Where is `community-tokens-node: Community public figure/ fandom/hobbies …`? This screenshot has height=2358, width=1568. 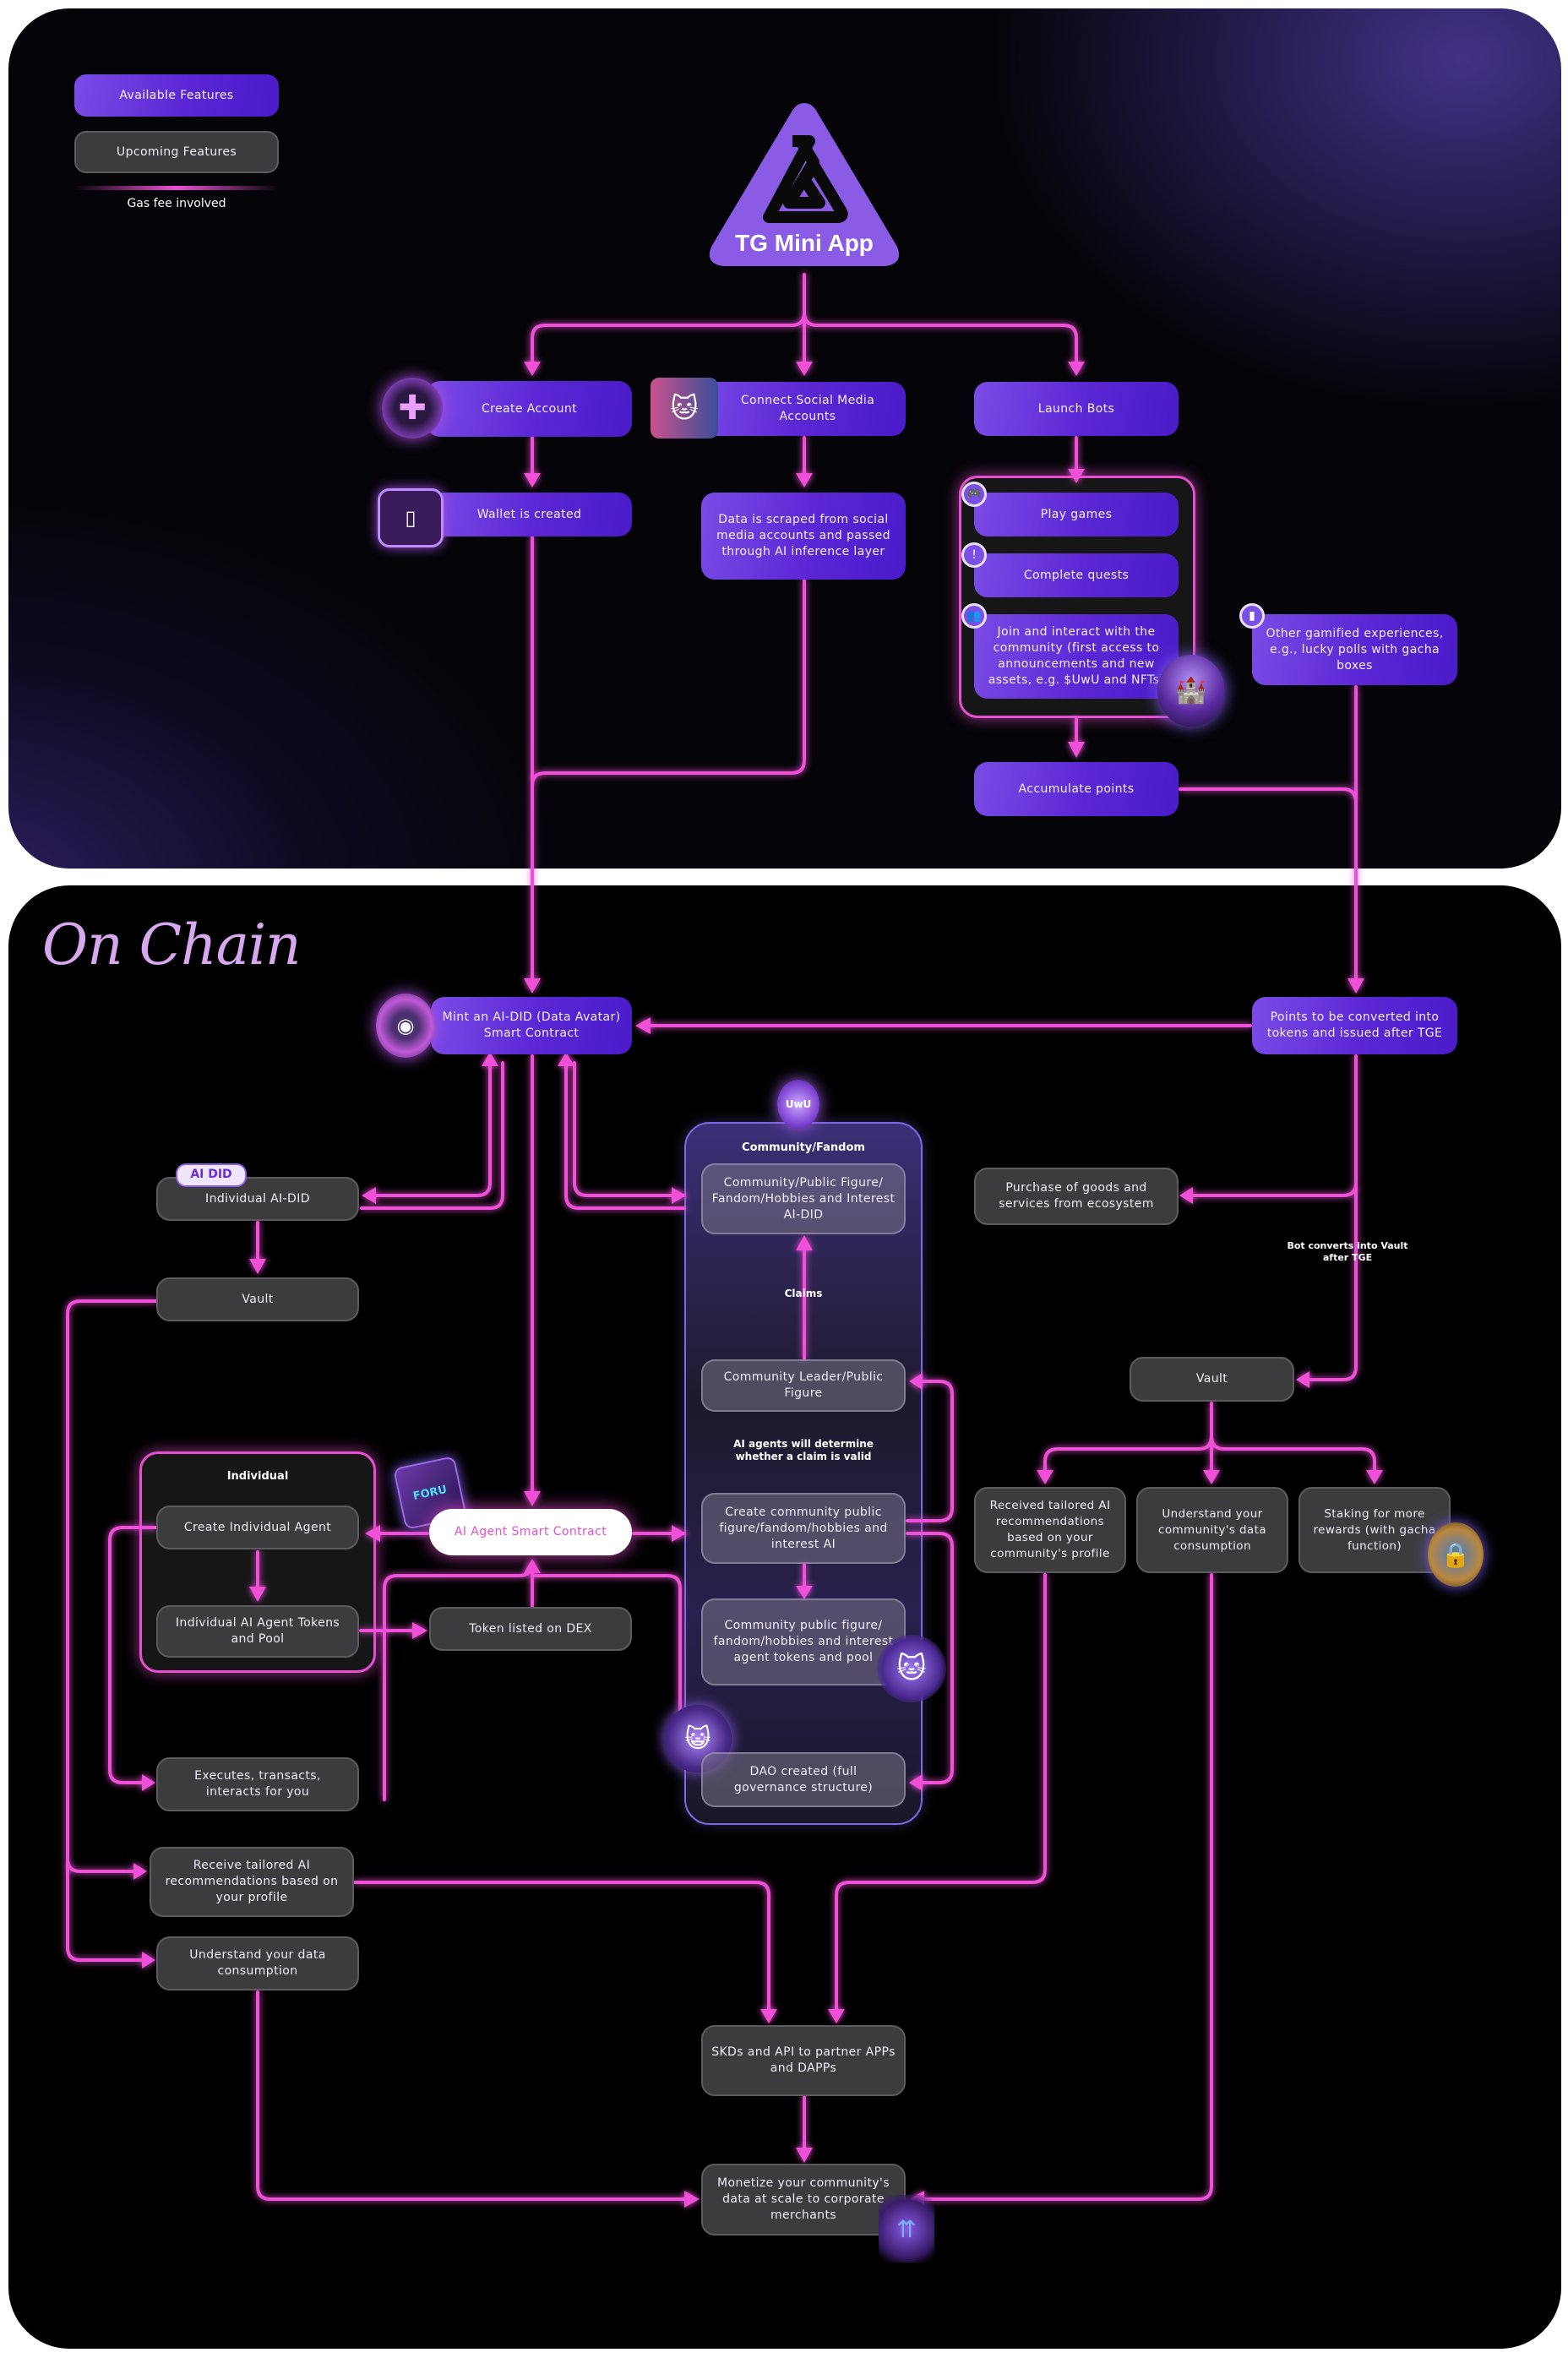
community-tokens-node: Community public figure/ fandom/hobbies … is located at coordinates (803, 1641).